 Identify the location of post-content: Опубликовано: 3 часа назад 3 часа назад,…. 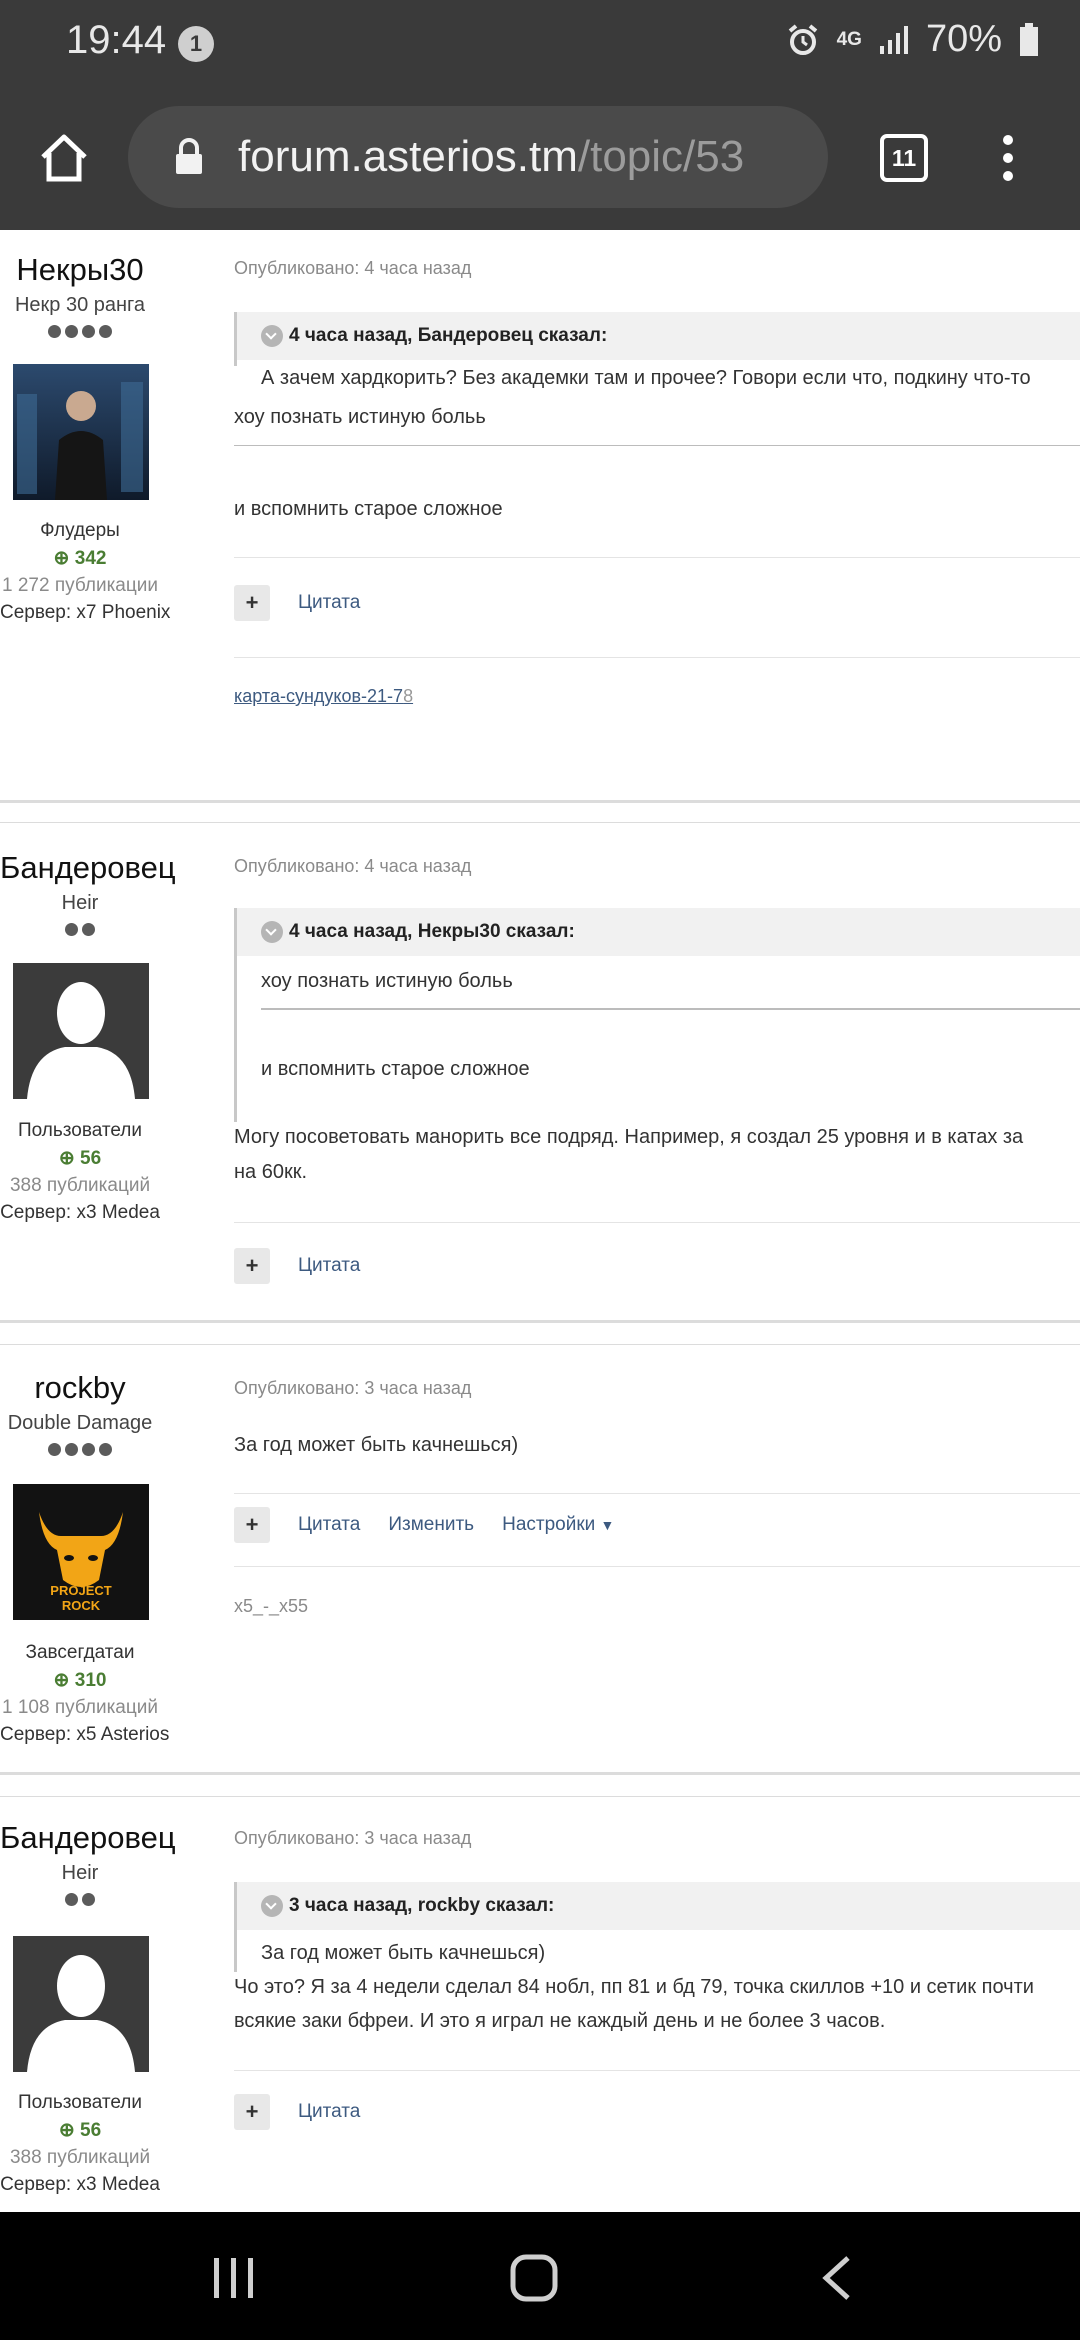
(657, 2008).